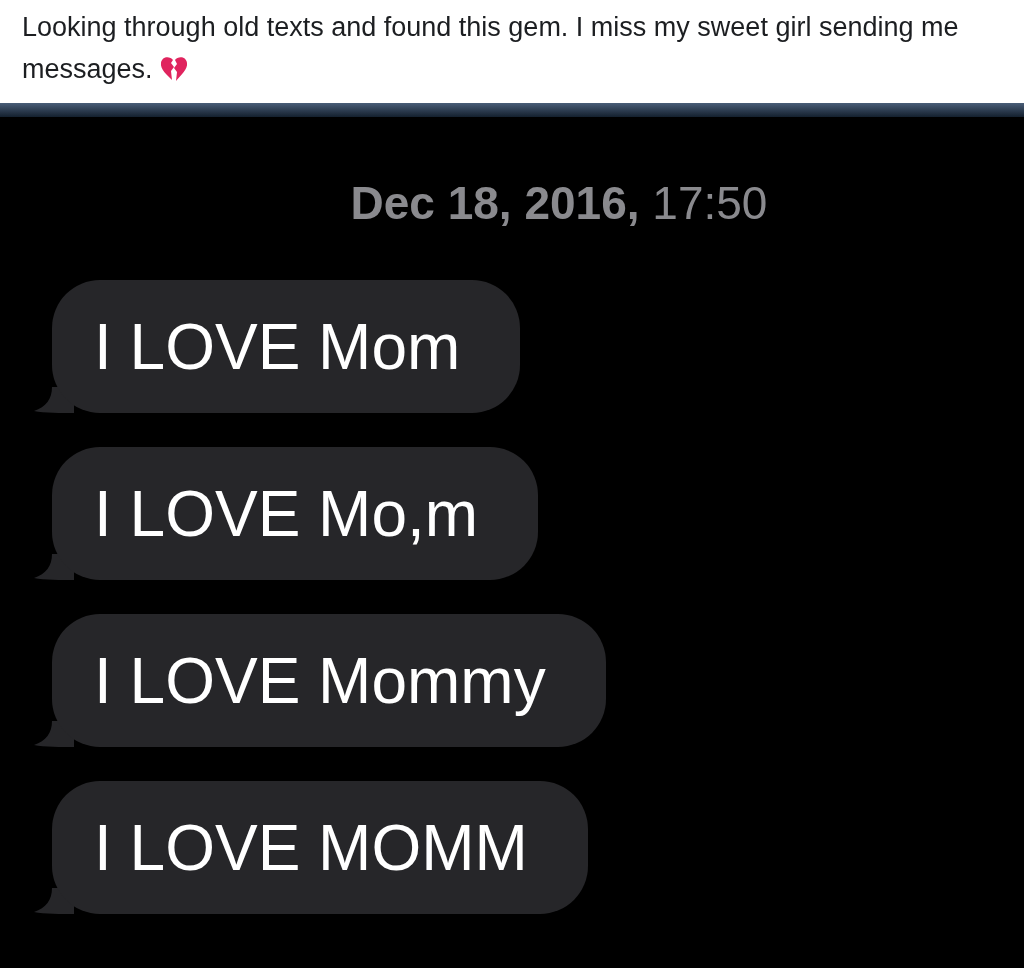  What do you see at coordinates (174, 69) in the screenshot?
I see `broken-heart-icon` at bounding box center [174, 69].